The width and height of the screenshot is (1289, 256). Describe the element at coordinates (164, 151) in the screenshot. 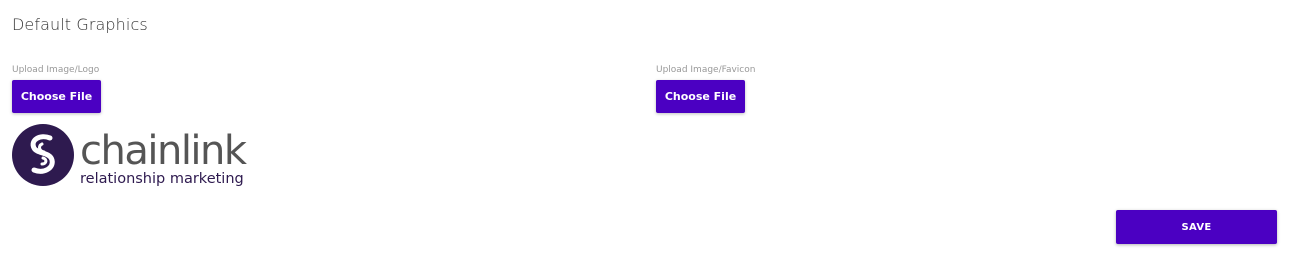

I see `logo-wordmark: chainlink` at that location.